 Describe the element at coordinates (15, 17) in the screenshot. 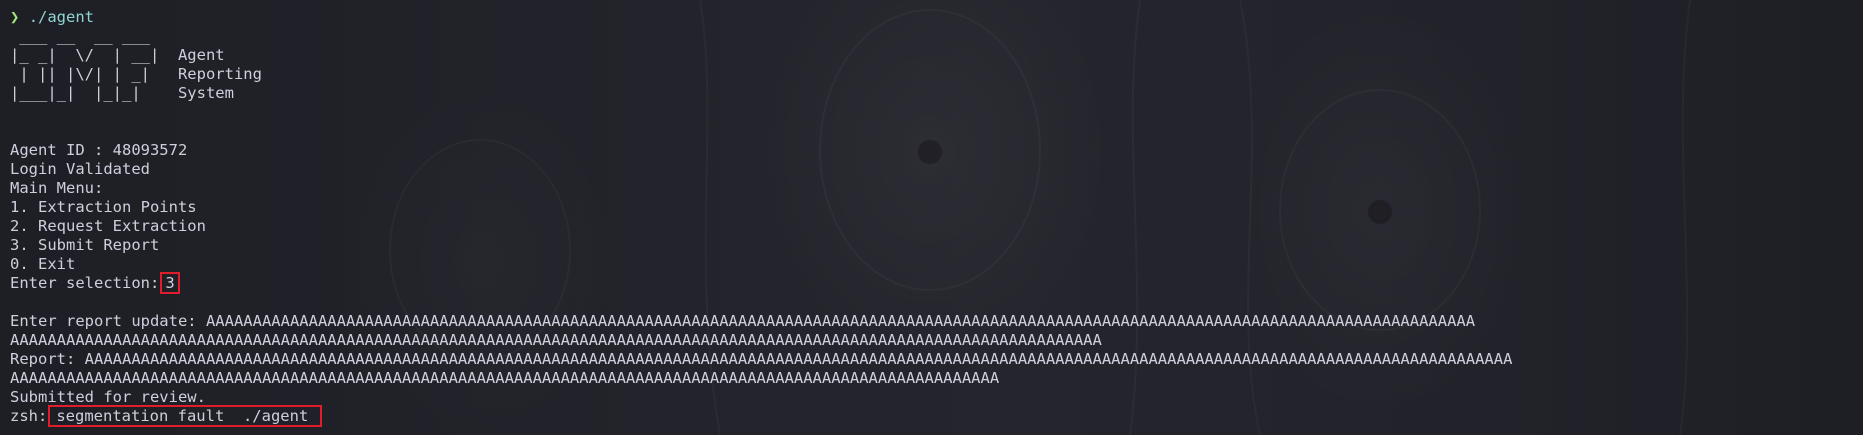

I see `prompt-arrow-icon: ❯` at that location.